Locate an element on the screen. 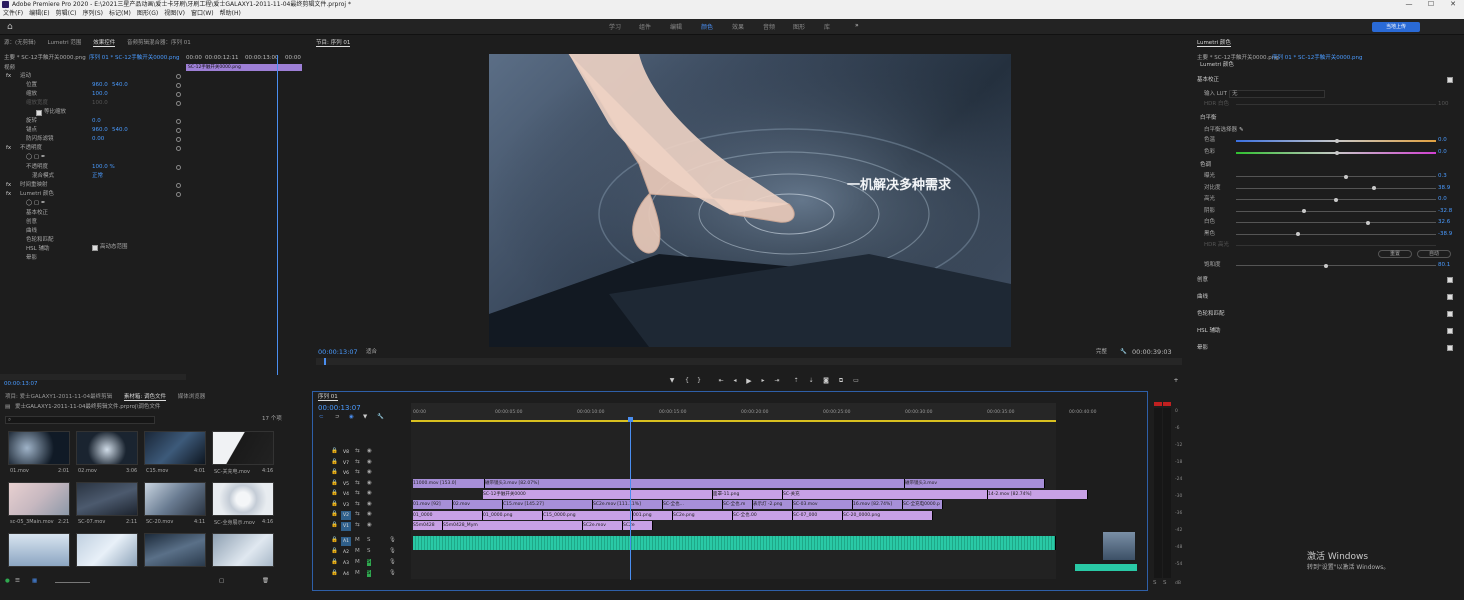 Image resolution: width=1464 pixels, height=600 pixels. mark-in-button: { is located at coordinates (687, 381).